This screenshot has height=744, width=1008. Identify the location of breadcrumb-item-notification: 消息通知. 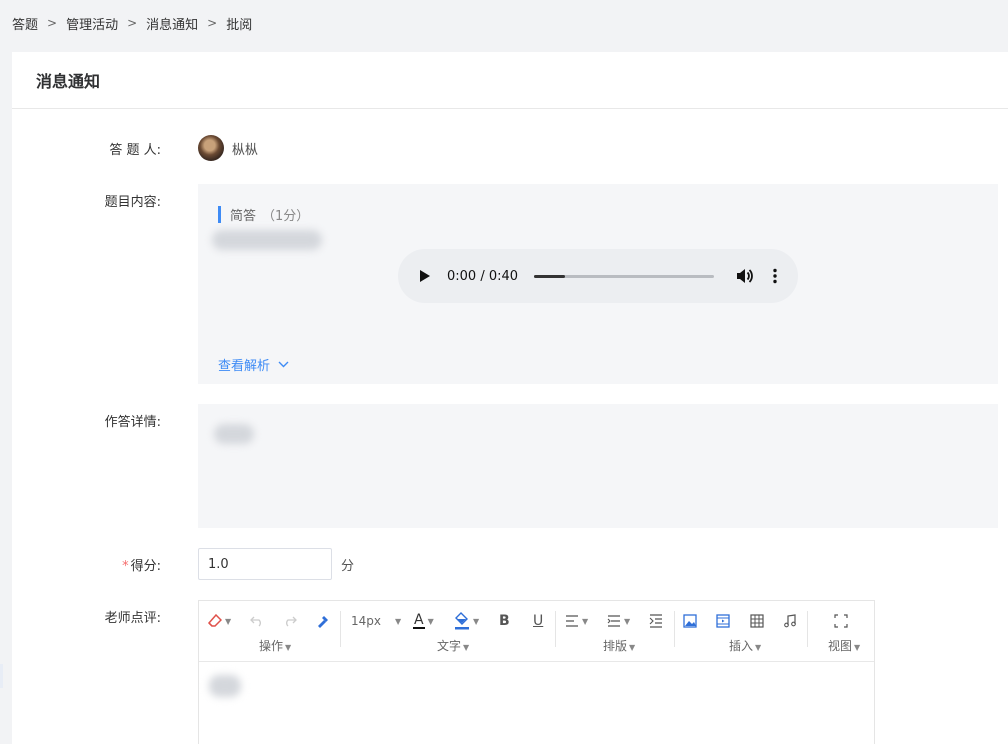
(172, 23).